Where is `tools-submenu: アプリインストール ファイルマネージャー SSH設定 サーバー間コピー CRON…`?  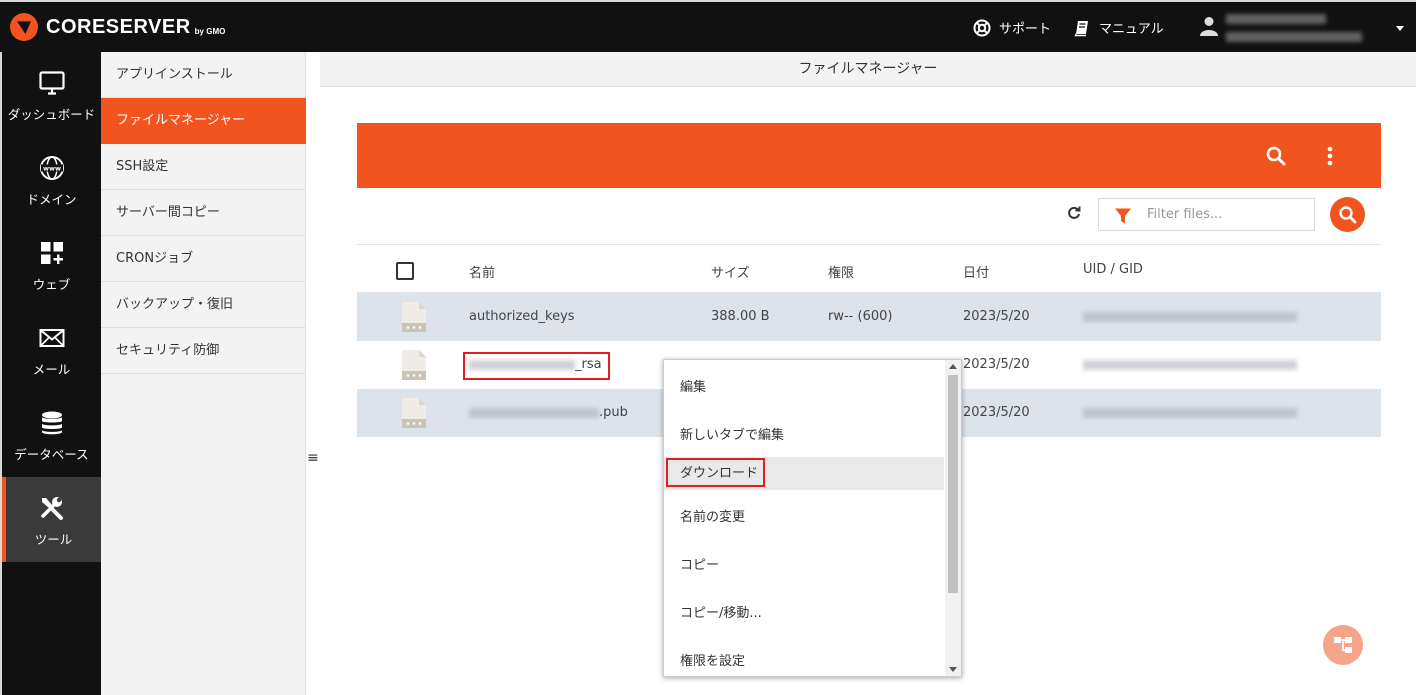
tools-submenu: アプリインストール ファイルマネージャー SSH設定 サーバー間コピー CRON… is located at coordinates (203, 373).